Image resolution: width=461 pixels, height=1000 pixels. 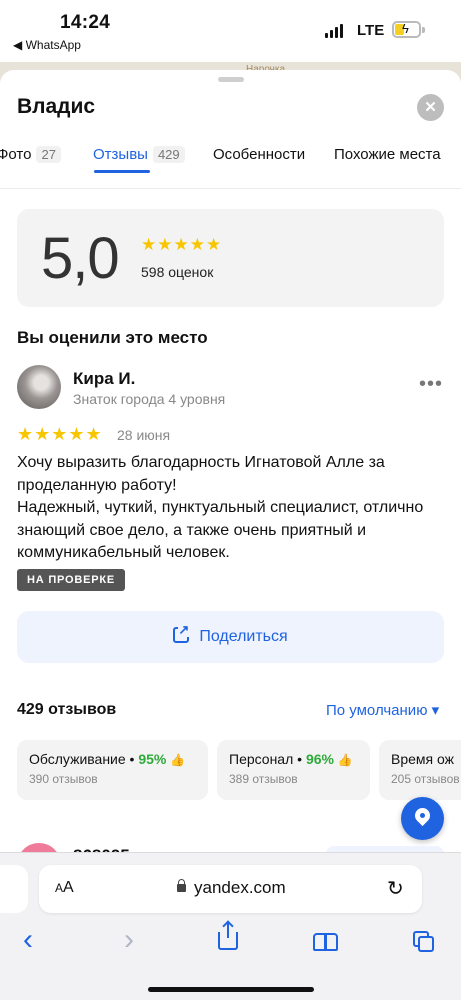 I want to click on bookmarks-icon, so click(x=326, y=942).